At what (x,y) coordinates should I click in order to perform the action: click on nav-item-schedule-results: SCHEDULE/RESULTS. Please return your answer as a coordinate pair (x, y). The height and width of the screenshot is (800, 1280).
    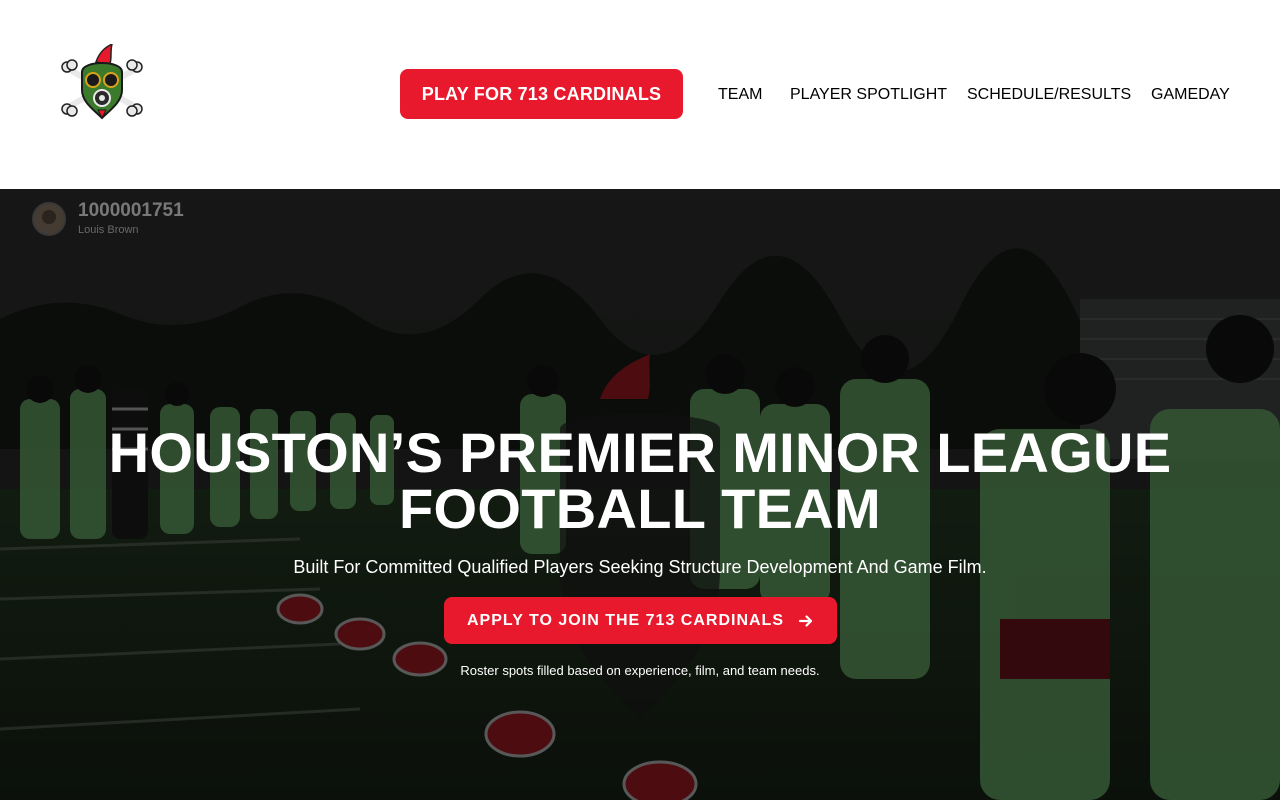
    Looking at the image, I should click on (1049, 95).